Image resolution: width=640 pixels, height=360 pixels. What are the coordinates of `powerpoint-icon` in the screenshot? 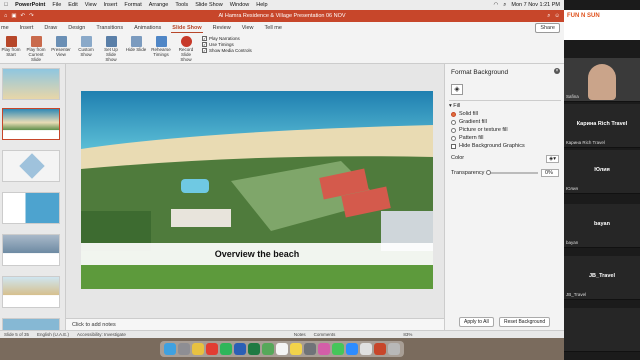 It's located at (380, 349).